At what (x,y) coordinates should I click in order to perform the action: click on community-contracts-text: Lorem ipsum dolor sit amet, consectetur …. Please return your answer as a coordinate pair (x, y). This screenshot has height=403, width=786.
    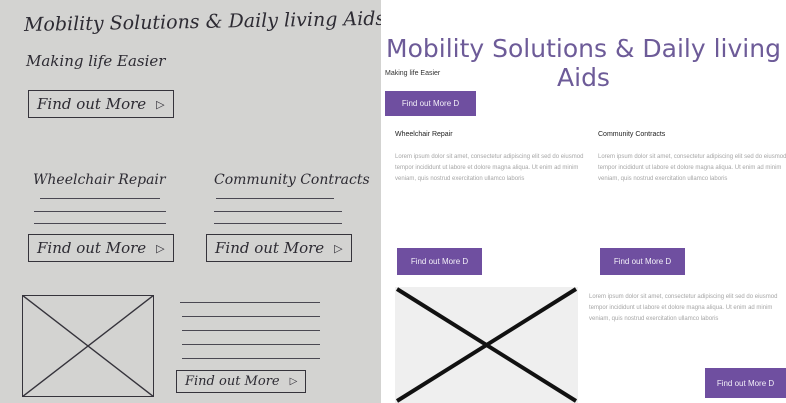
    Looking at the image, I should click on (692, 168).